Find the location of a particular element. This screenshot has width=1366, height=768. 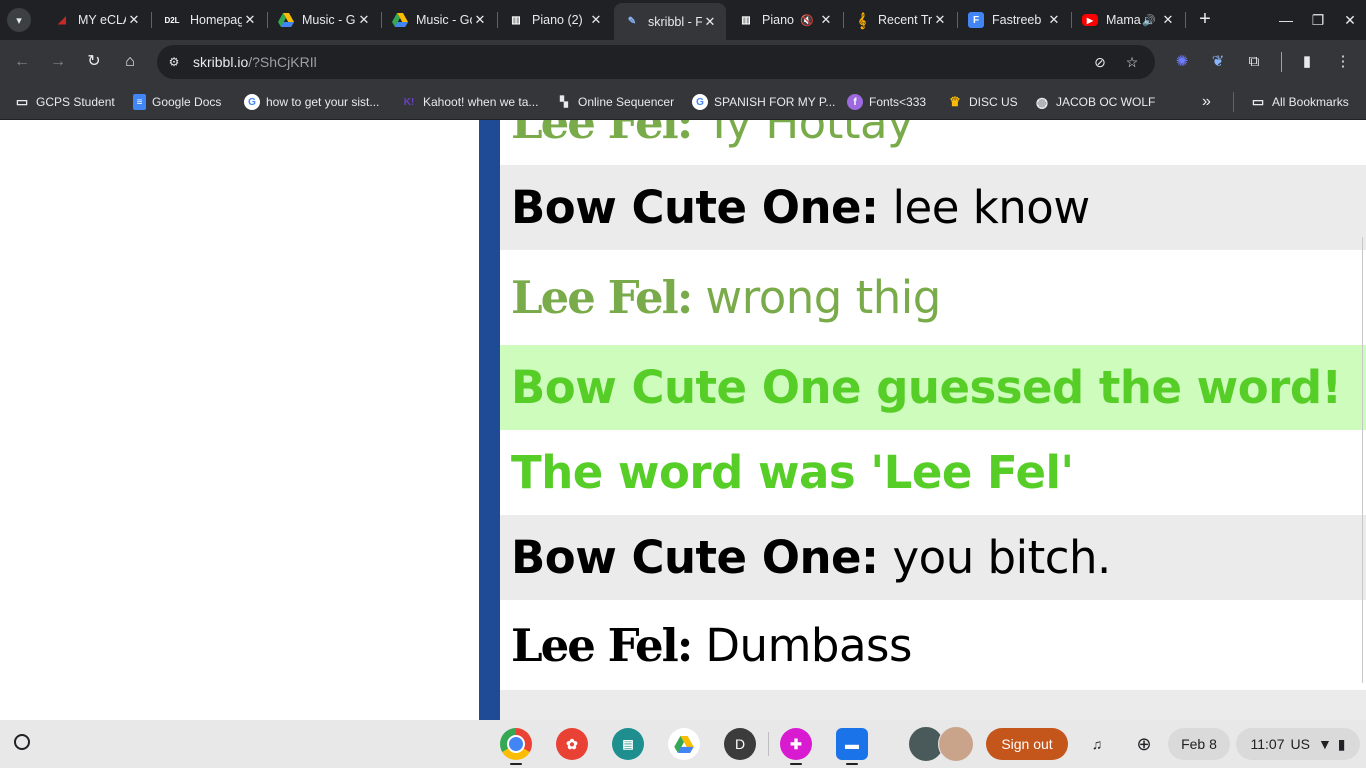

bookmark-online-sequencer: ▚ Online Sequencer is located at coordinates (615, 102).